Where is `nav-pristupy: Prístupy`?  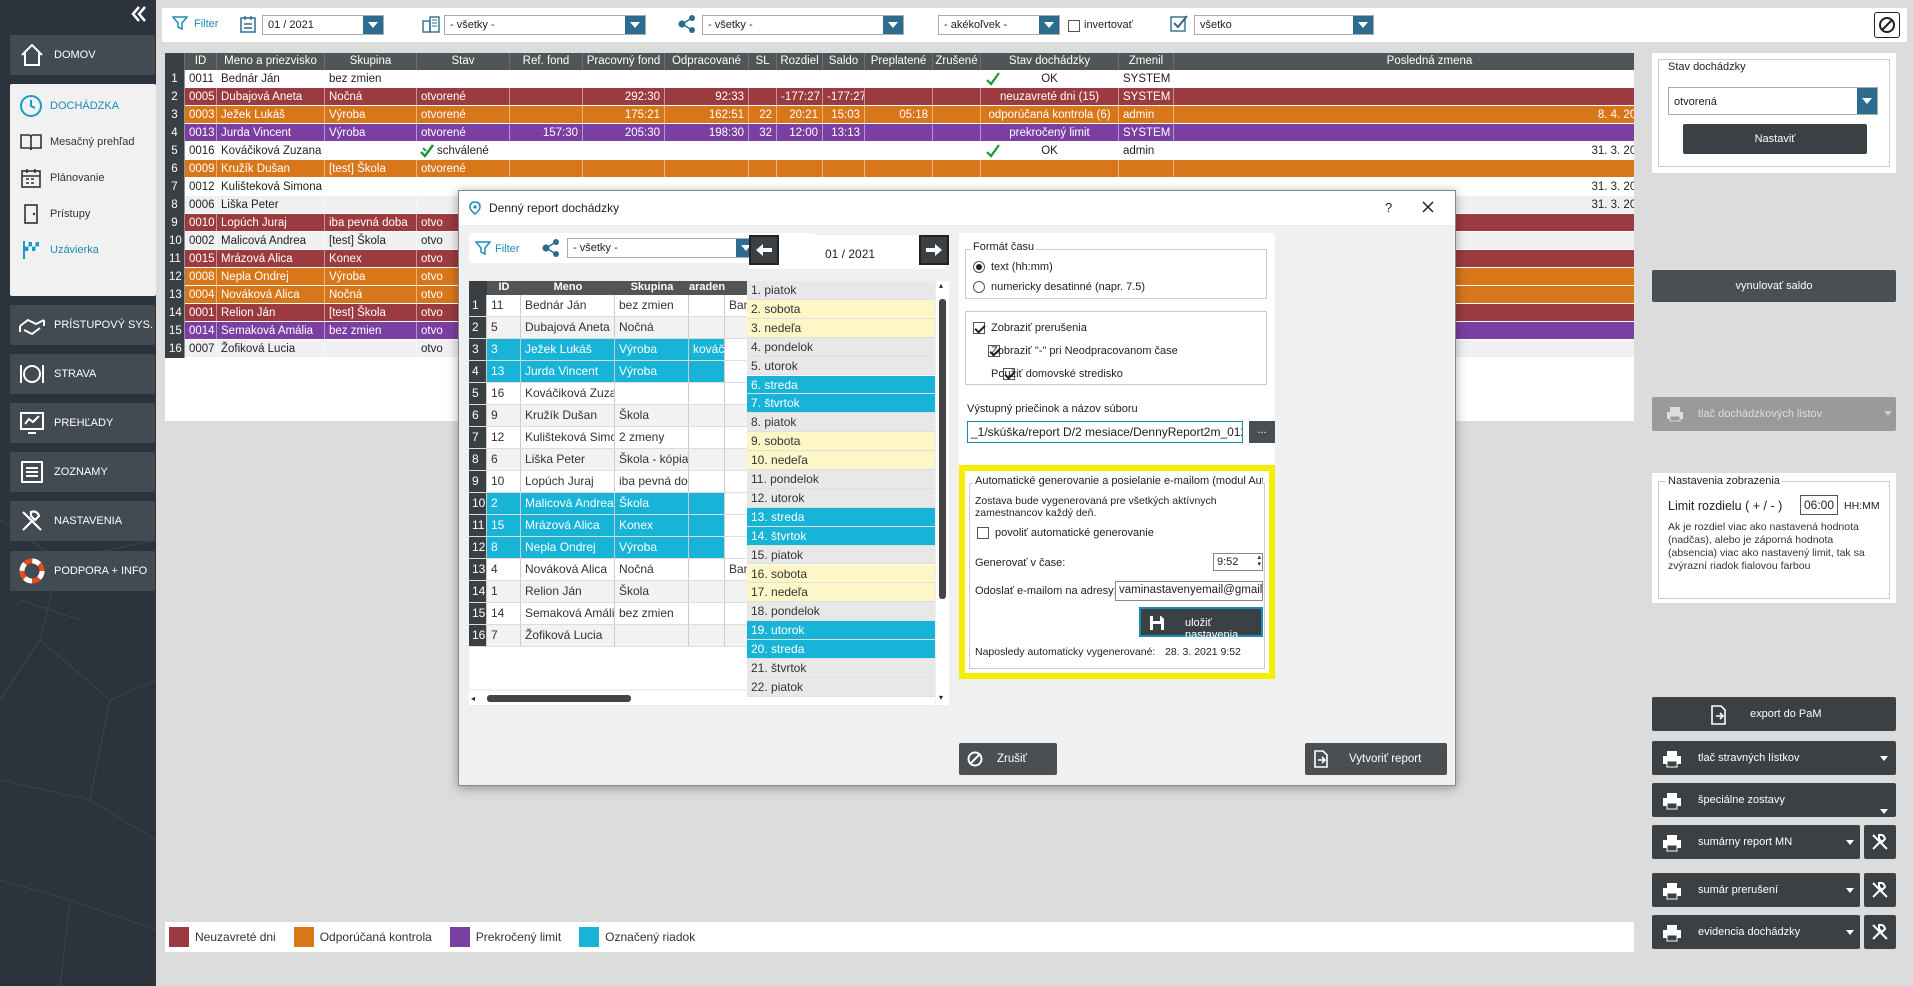 nav-pristupy: Prístupy is located at coordinates (83, 214).